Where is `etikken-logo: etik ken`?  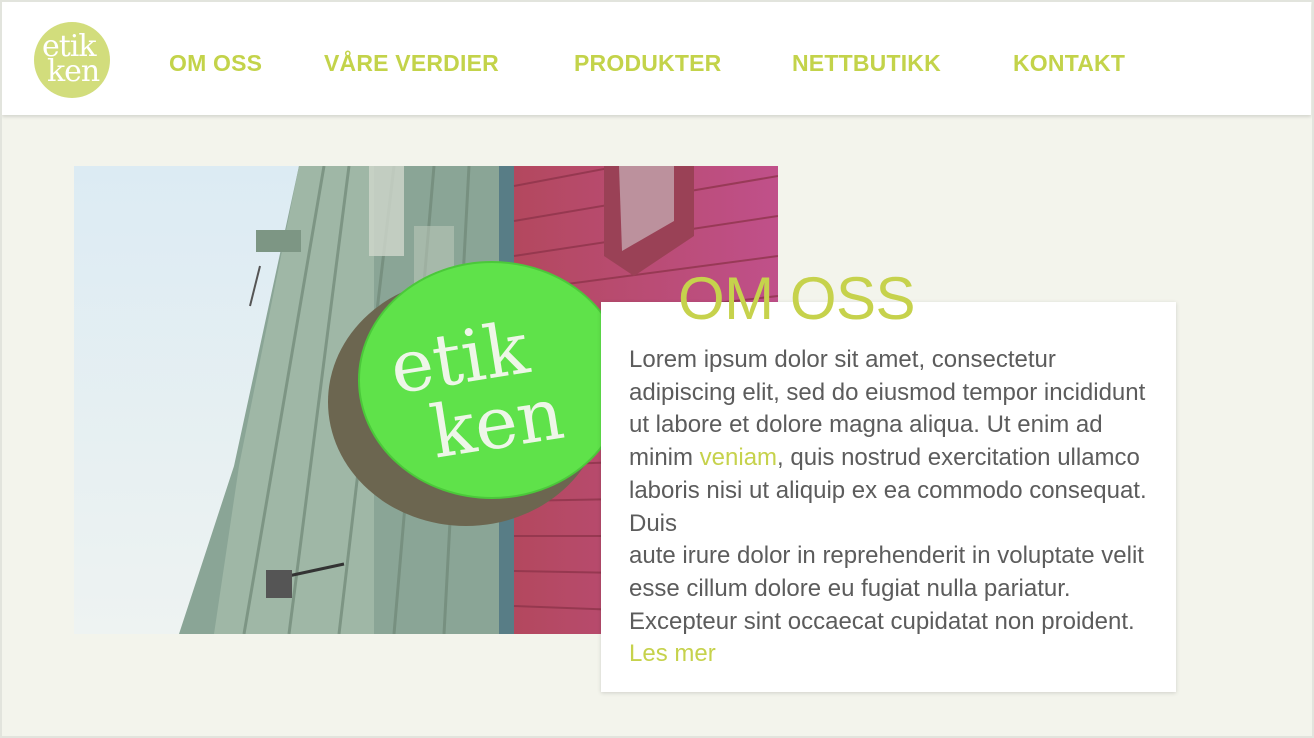 etikken-logo: etik ken is located at coordinates (72, 60).